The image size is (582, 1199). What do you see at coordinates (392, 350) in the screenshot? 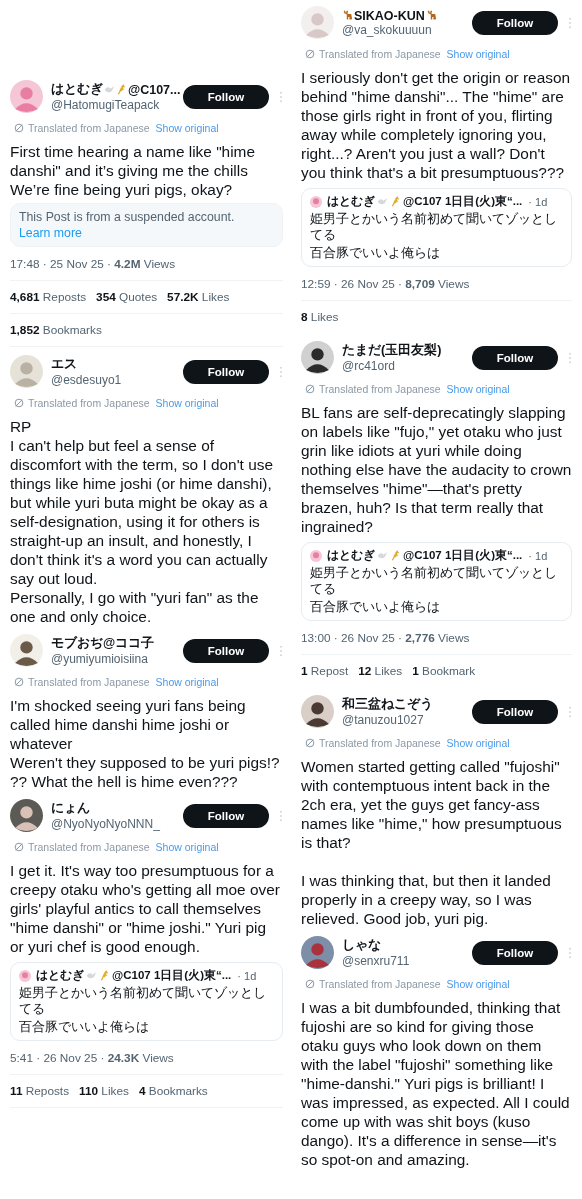
I see `user-name: たまだ(玉田友梨)` at bounding box center [392, 350].